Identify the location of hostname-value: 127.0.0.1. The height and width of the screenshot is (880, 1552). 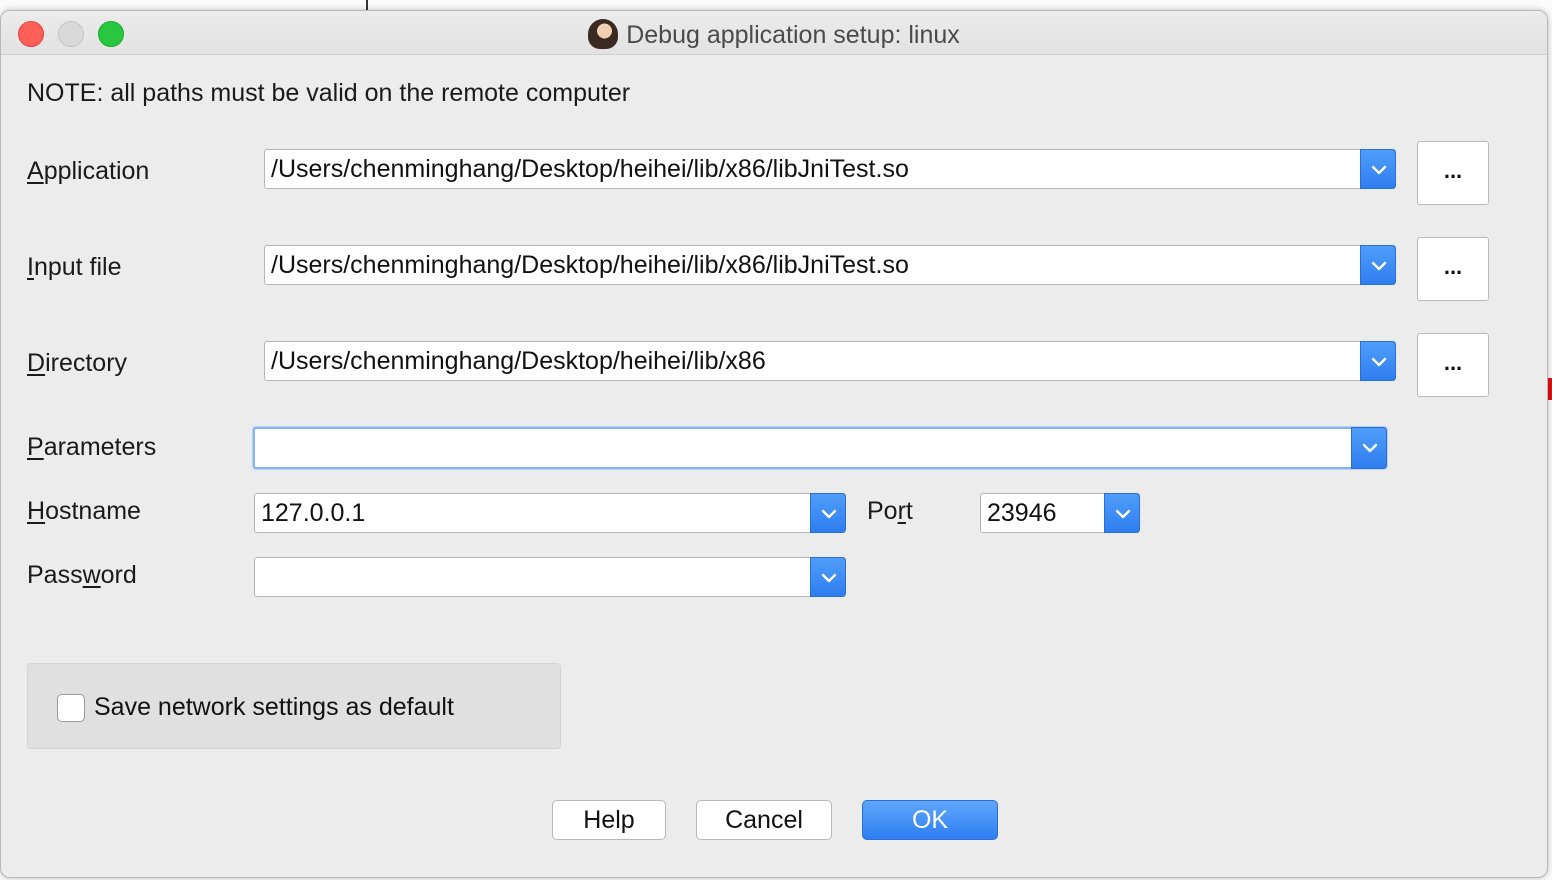
(313, 513).